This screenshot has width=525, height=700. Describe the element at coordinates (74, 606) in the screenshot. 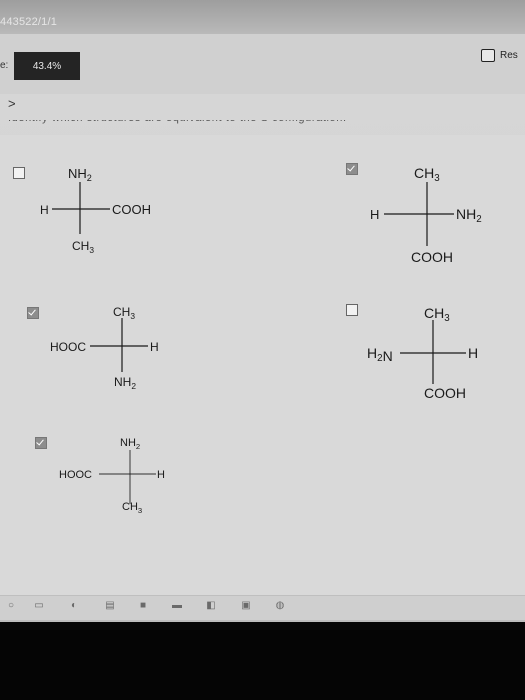

I see `browser-icon: ◐` at that location.